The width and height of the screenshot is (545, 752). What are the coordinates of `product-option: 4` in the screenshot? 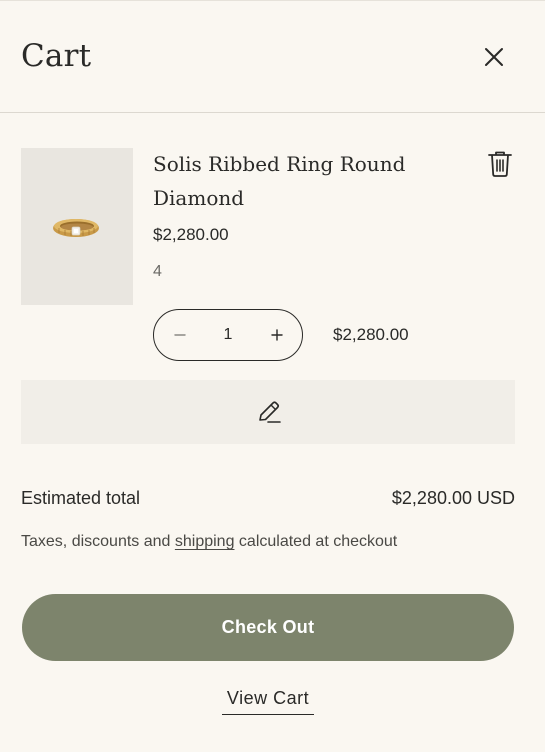 It's located at (157, 271).